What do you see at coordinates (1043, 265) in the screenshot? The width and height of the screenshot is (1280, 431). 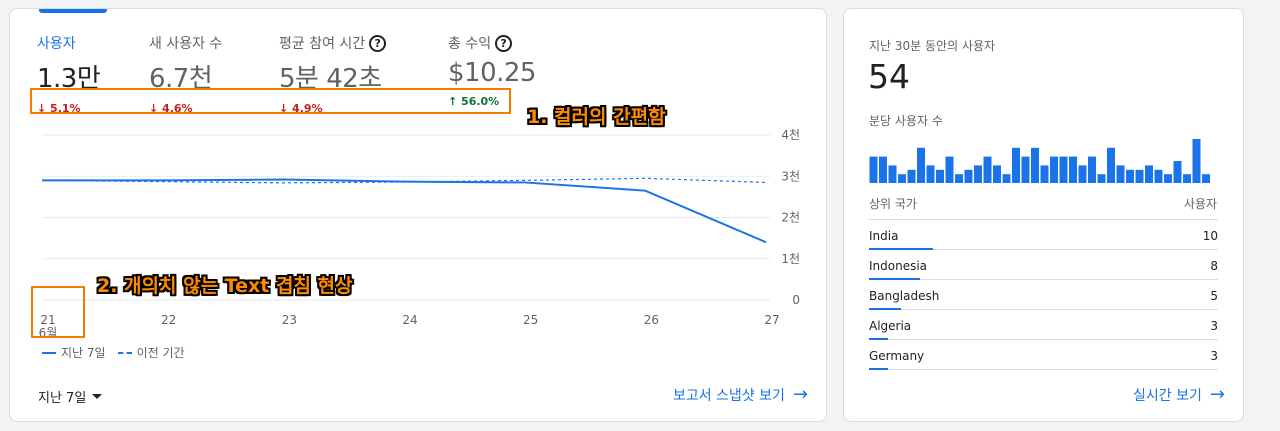 I see `table-row: Indonesia 8` at bounding box center [1043, 265].